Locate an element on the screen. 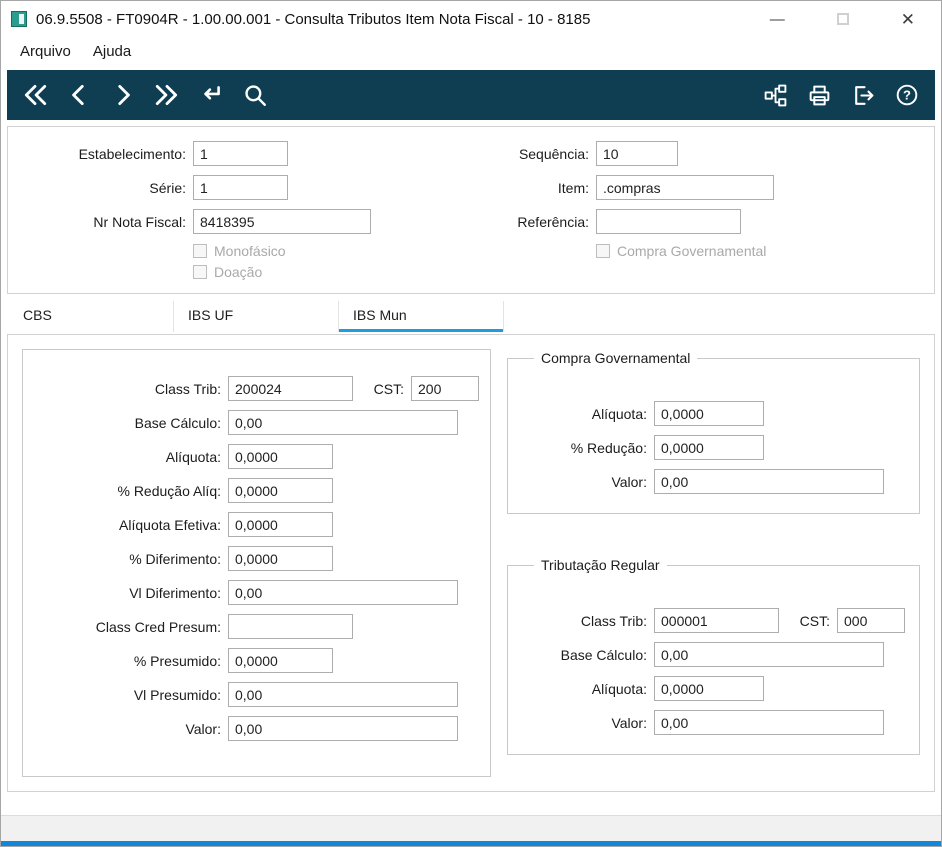 Image resolution: width=942 pixels, height=847 pixels. search-button is located at coordinates (255, 95).